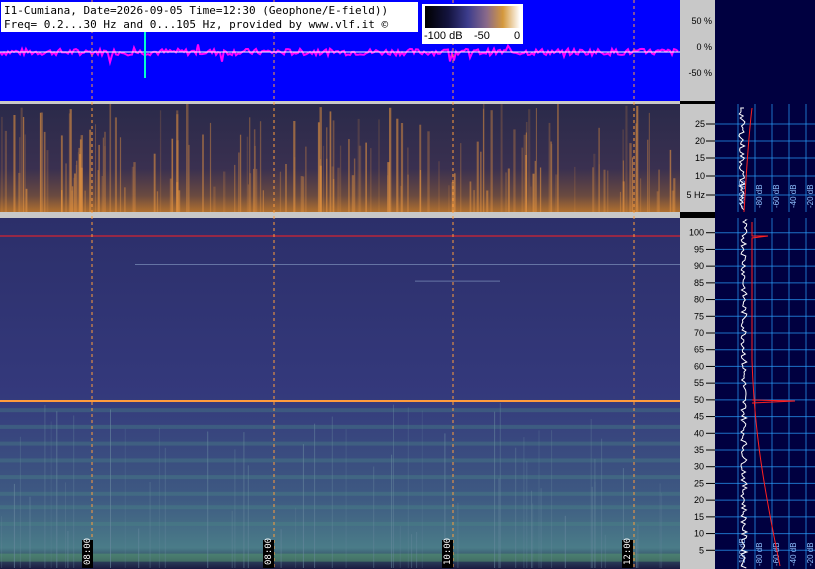 The height and width of the screenshot is (569, 815). Describe the element at coordinates (701, 21) in the screenshot. I see `waveform-tick: 50 %` at that location.